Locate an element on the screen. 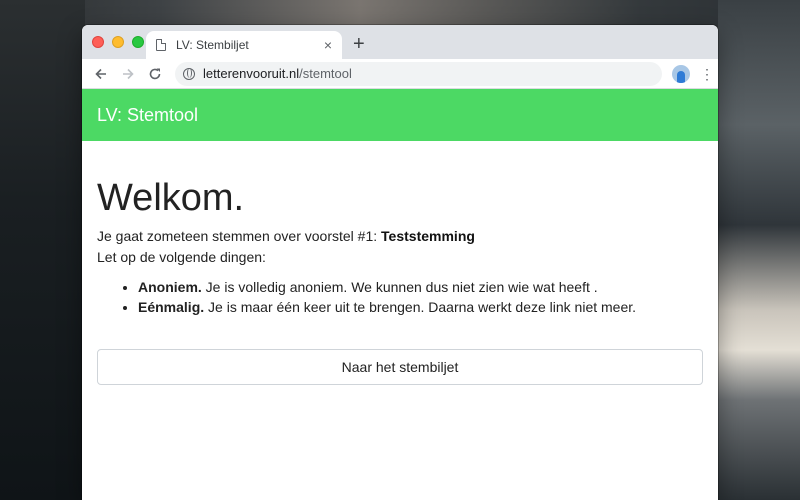  address-bar: letterenvooruit.nl/stemtool is located at coordinates (418, 73).